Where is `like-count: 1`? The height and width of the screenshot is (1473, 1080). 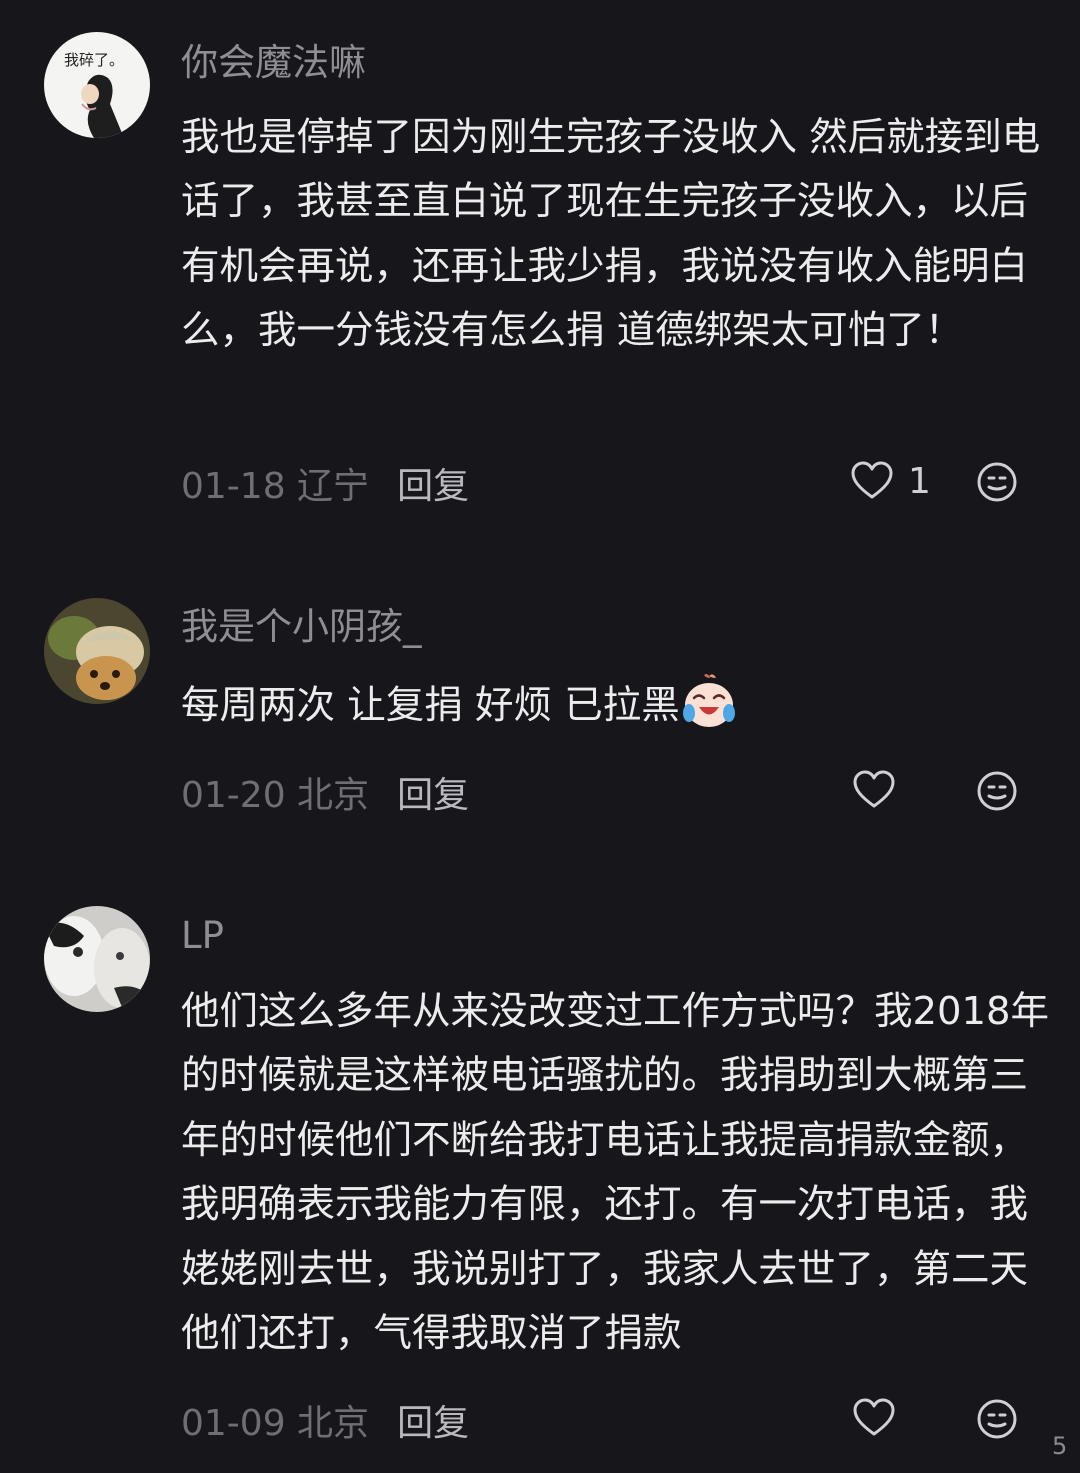
like-count: 1 is located at coordinates (919, 481).